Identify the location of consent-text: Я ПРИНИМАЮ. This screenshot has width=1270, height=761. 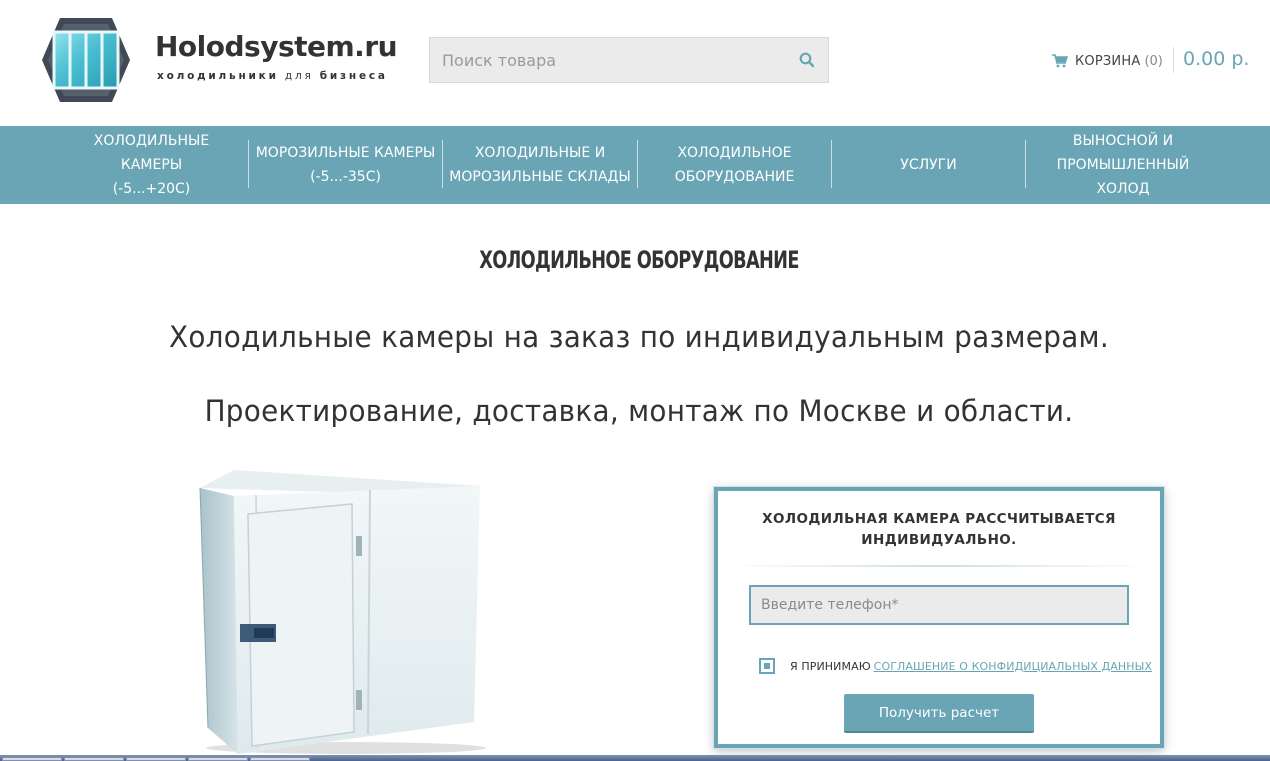
(830, 666).